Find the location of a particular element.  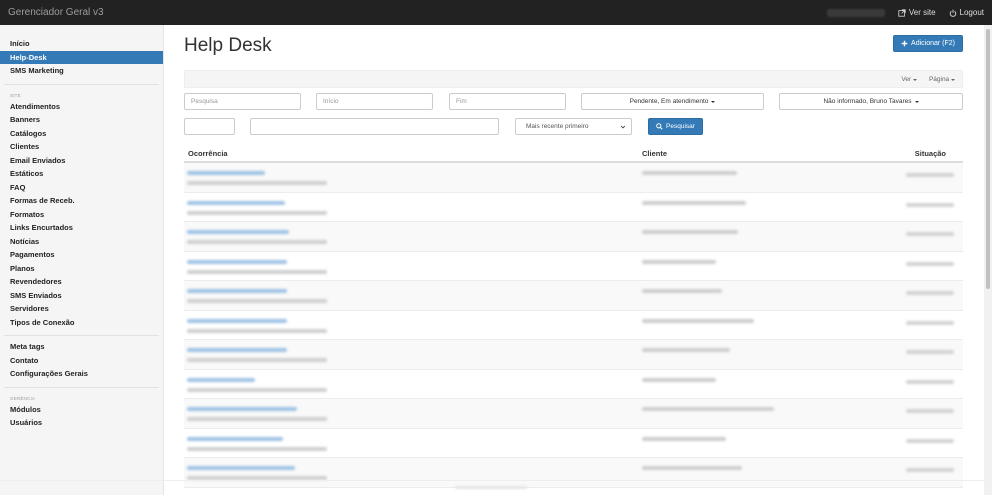

sidebar-item-pagamentos: Pagamentos is located at coordinates (81, 255).